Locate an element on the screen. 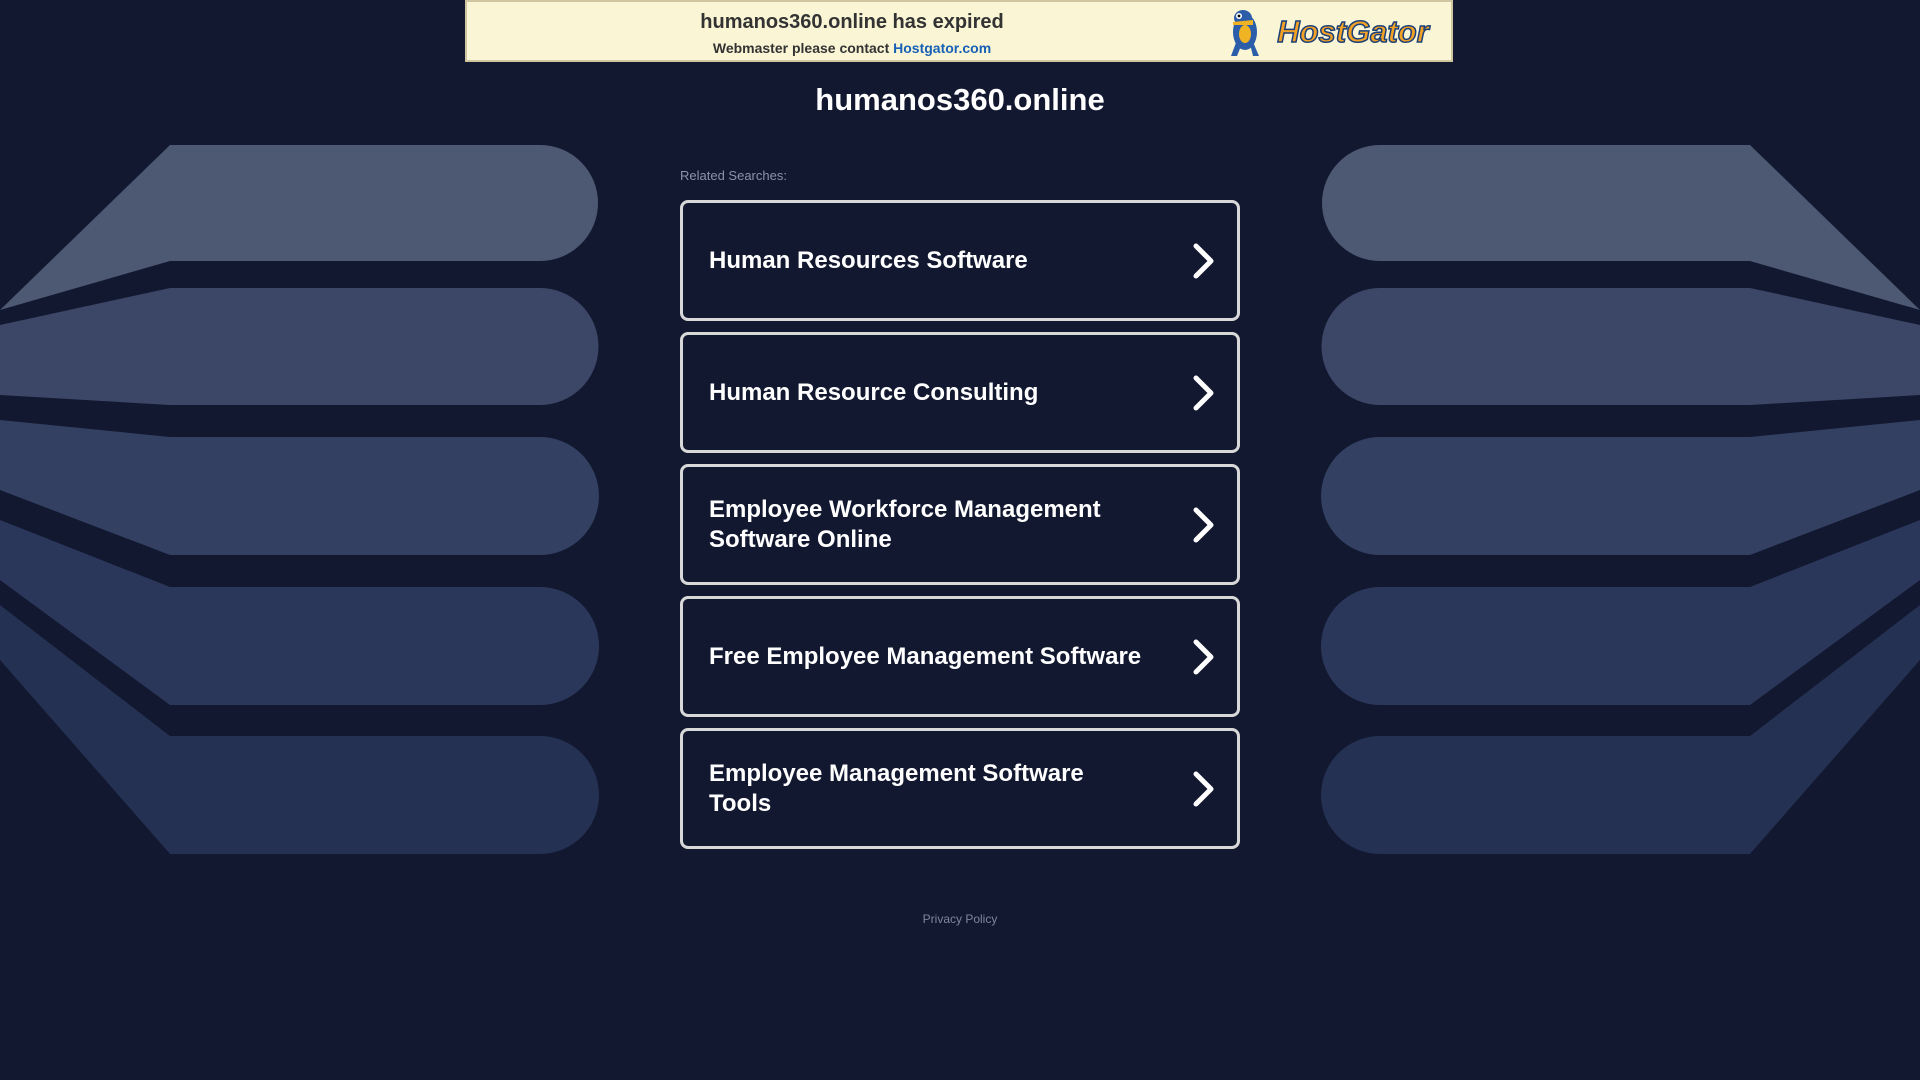  search-result-human-resource-consulting: Human Resource Consulting is located at coordinates (960, 392).